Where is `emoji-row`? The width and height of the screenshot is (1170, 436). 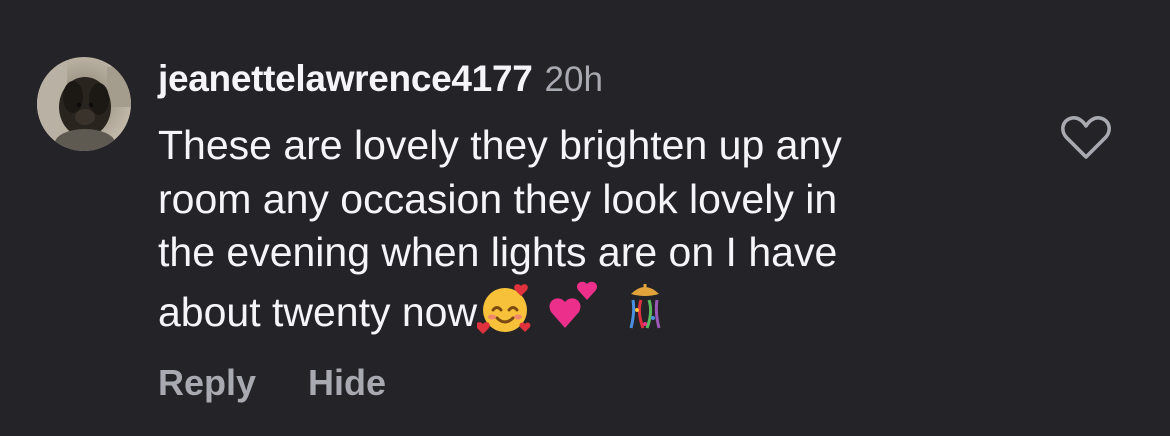 emoji-row is located at coordinates (575, 308).